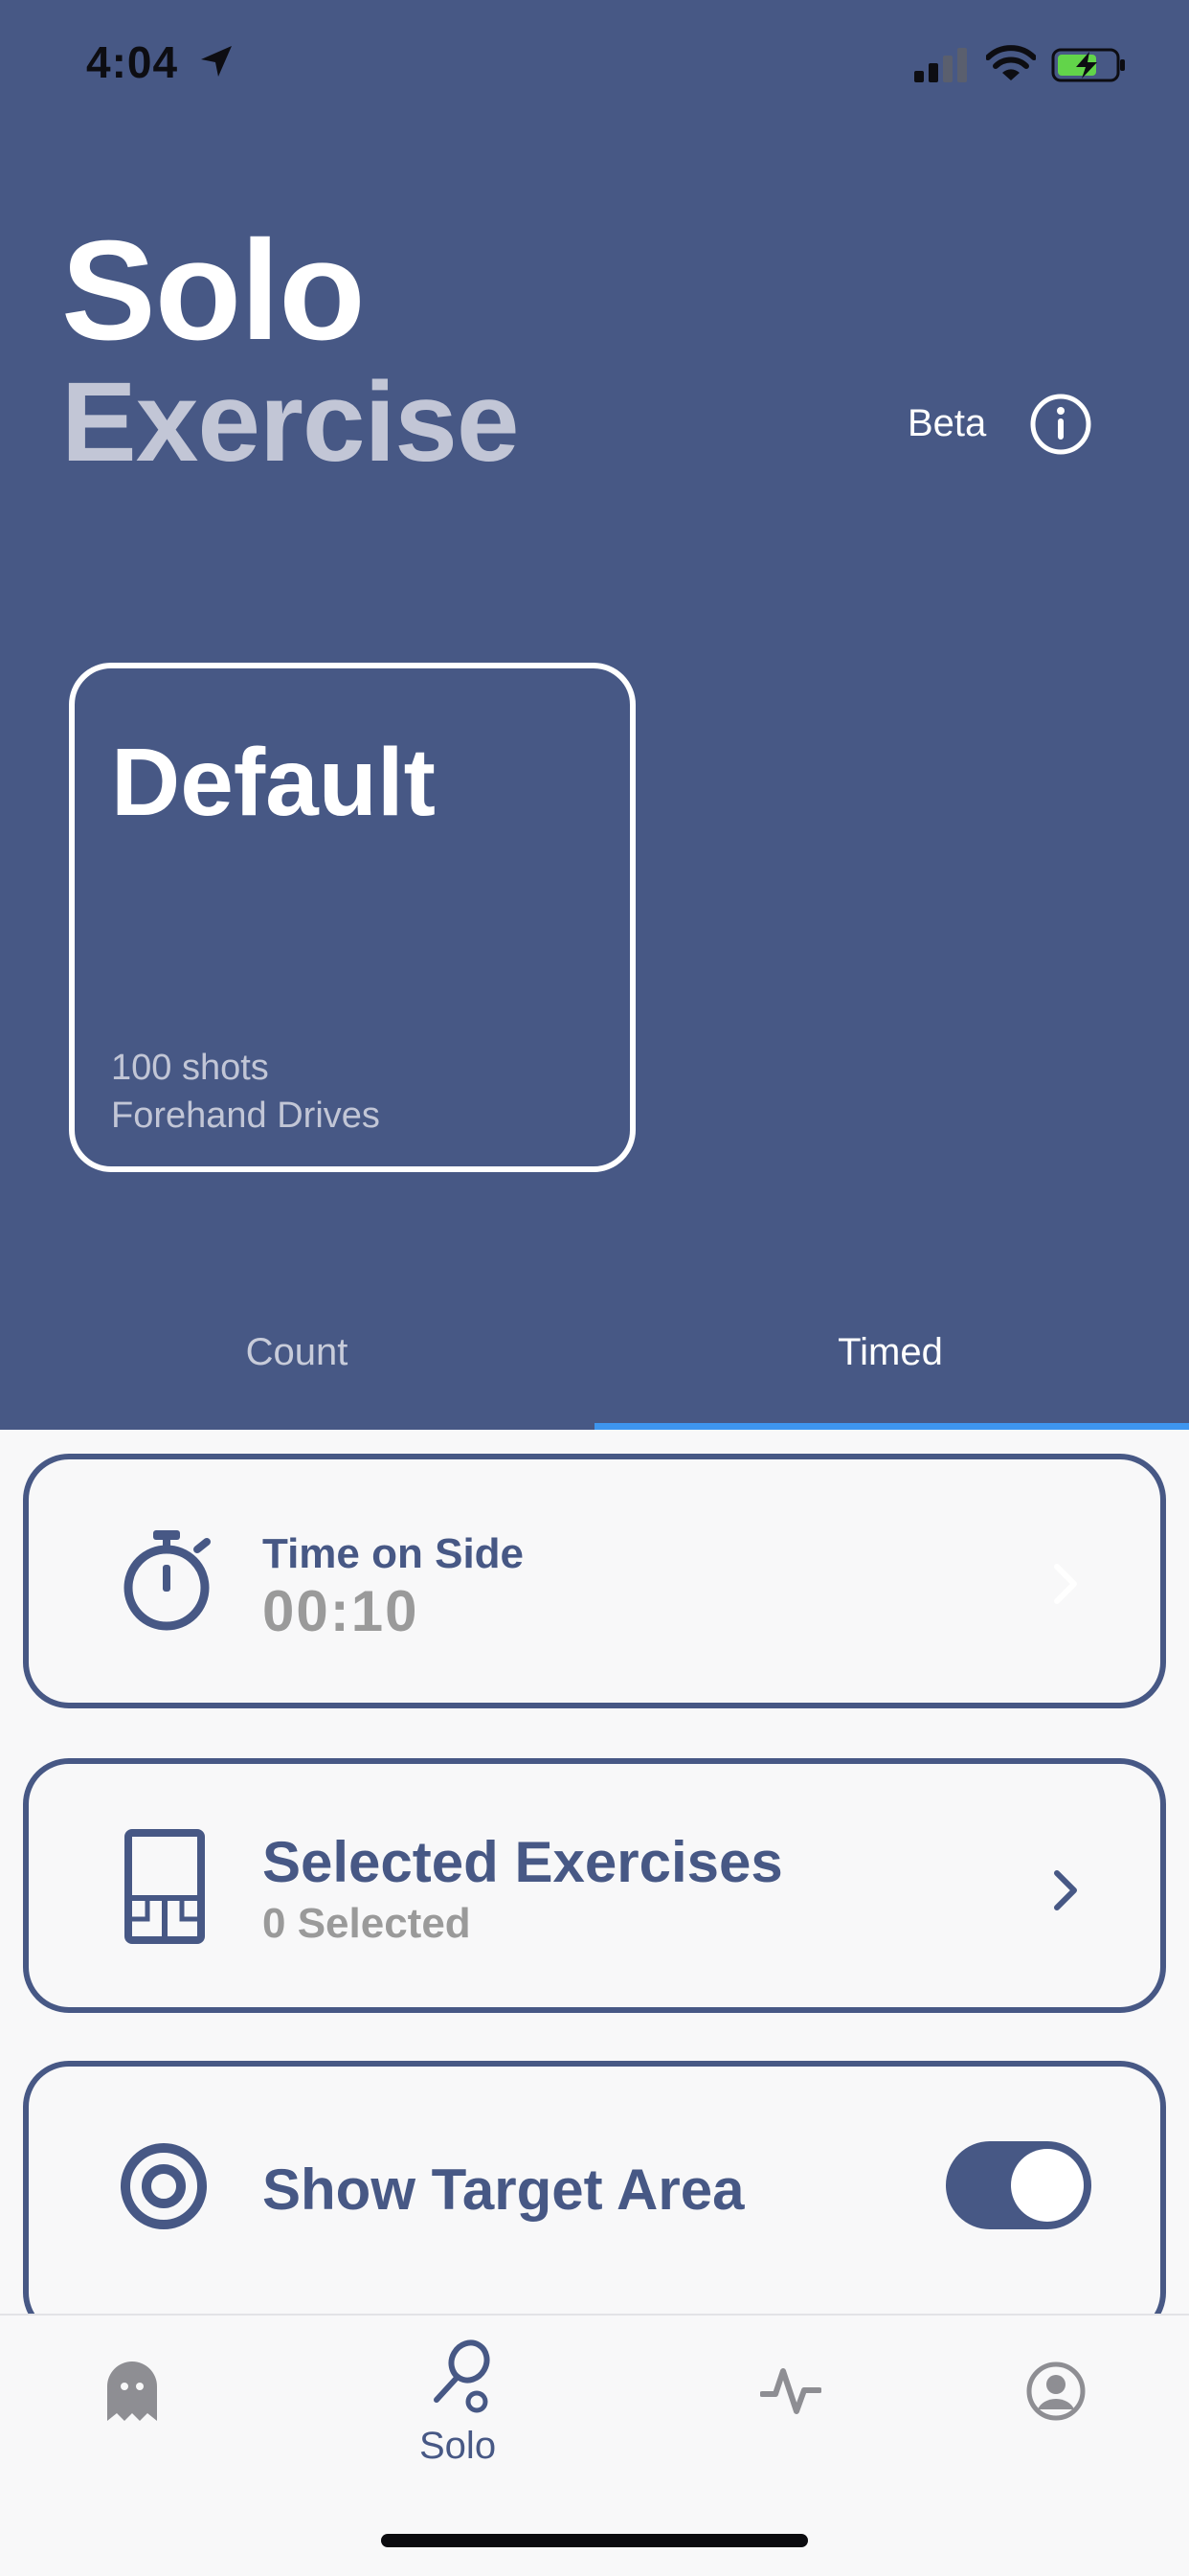  I want to click on preset-shots: 100 shots, so click(190, 1068).